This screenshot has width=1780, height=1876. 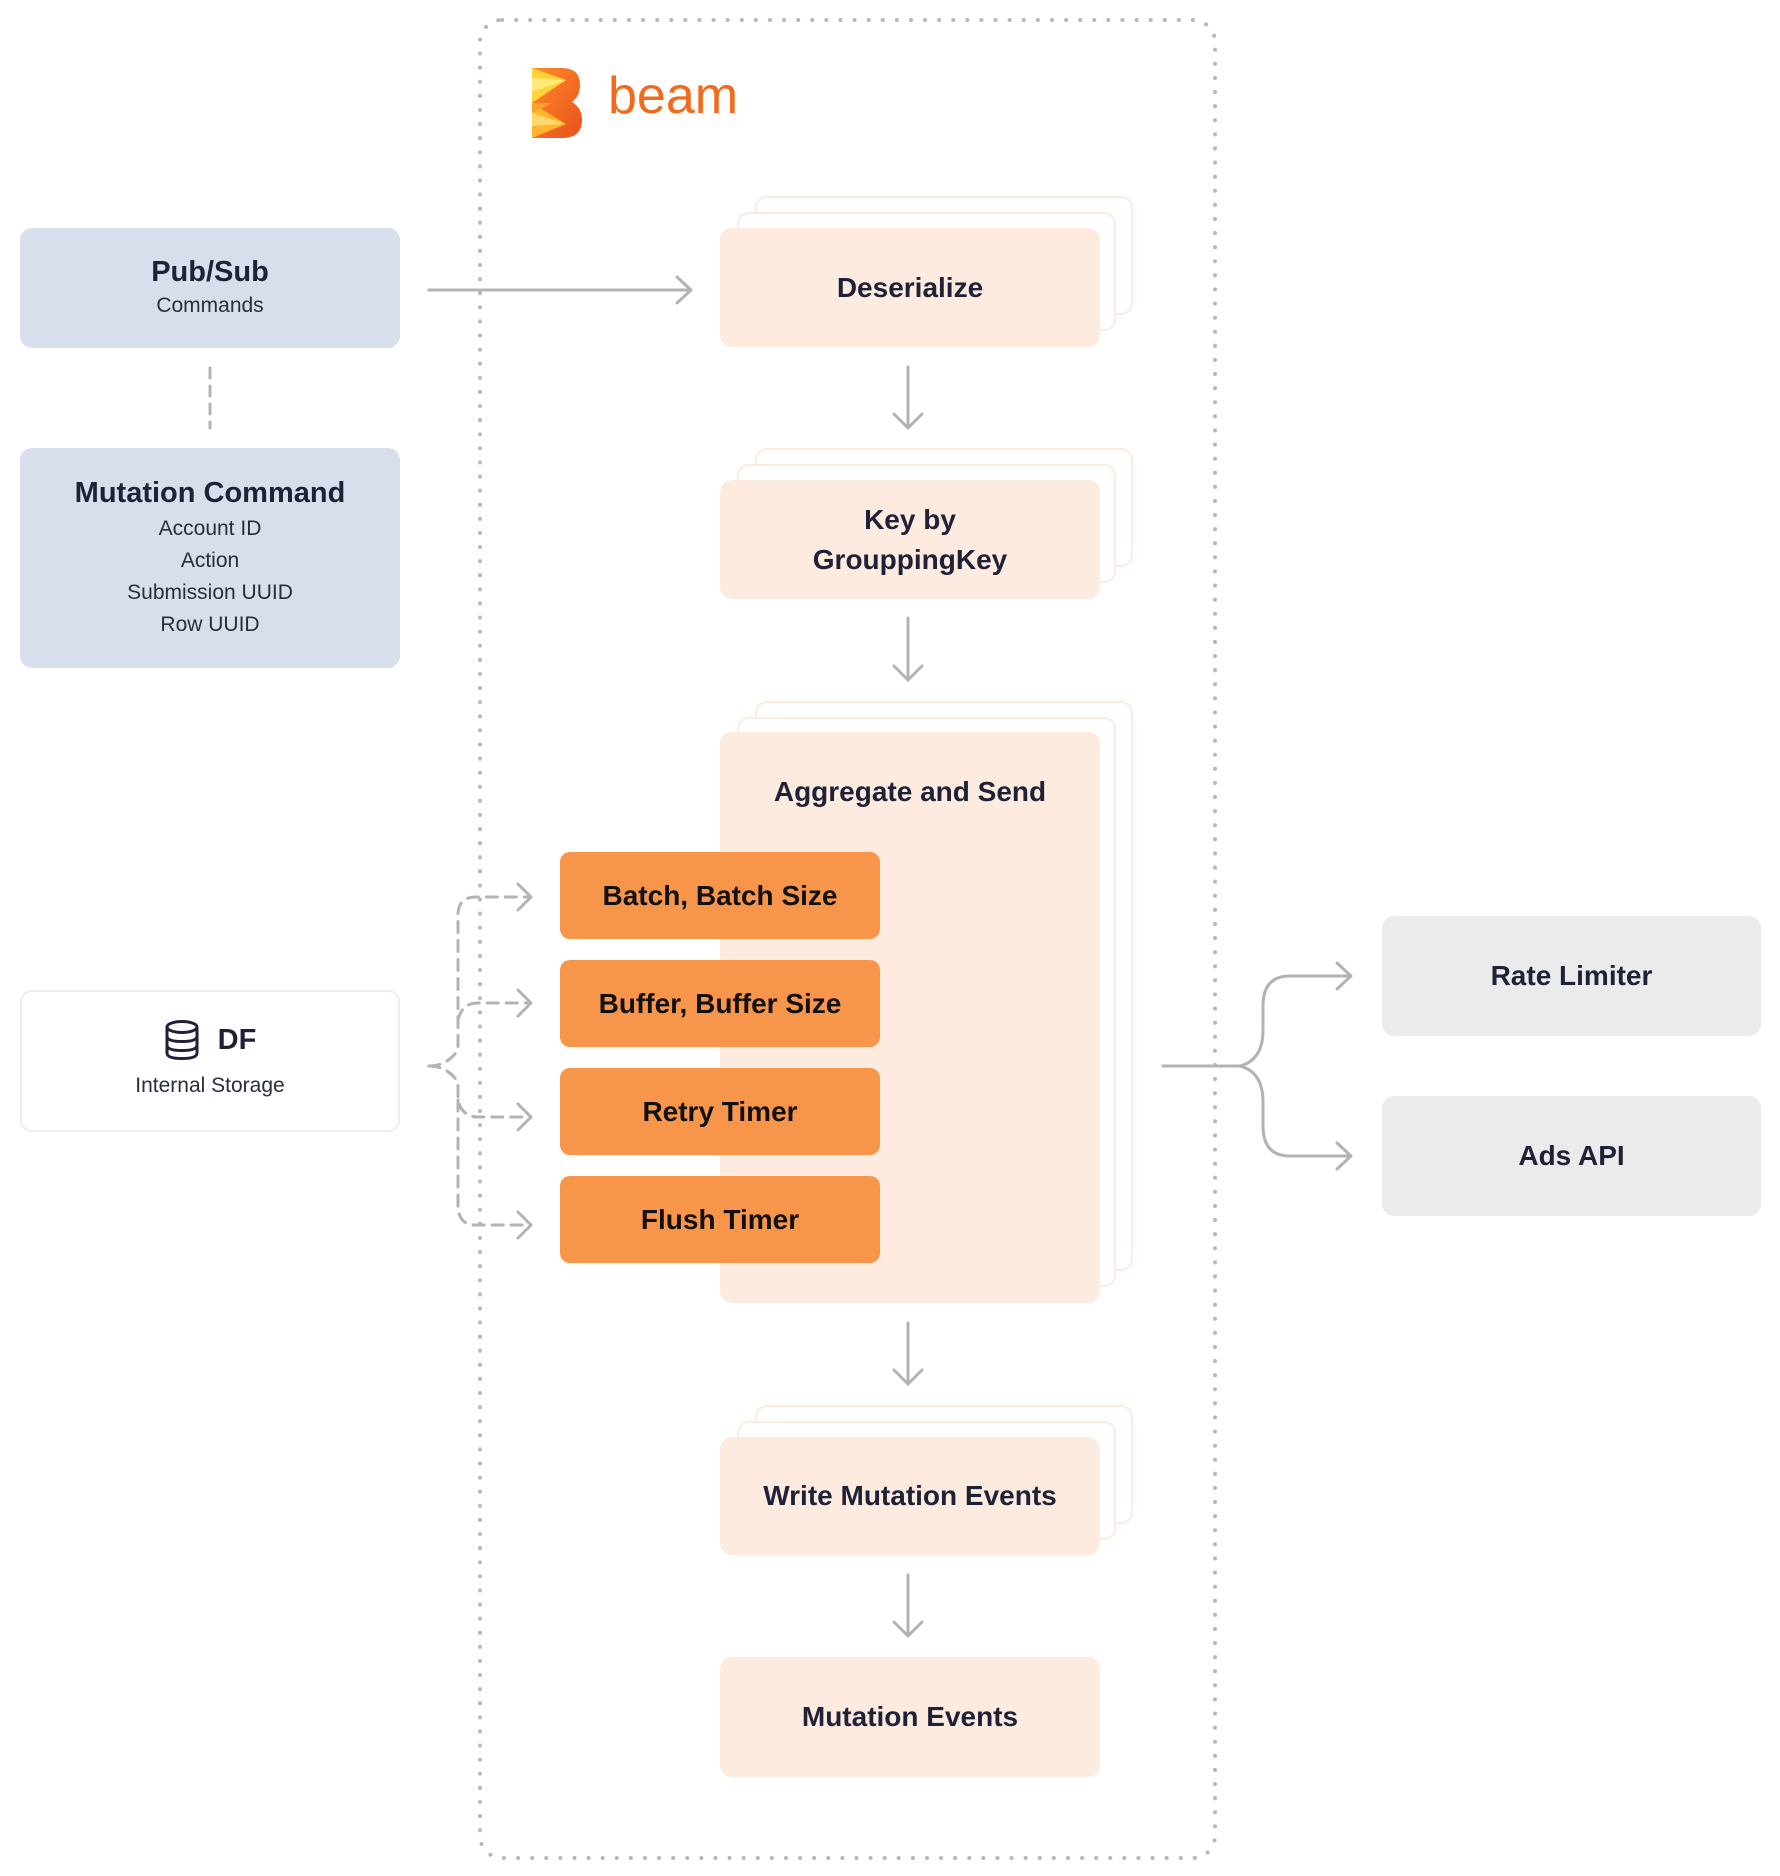 What do you see at coordinates (210, 1061) in the screenshot?
I see `internal-storage-box: DF Internal Storage` at bounding box center [210, 1061].